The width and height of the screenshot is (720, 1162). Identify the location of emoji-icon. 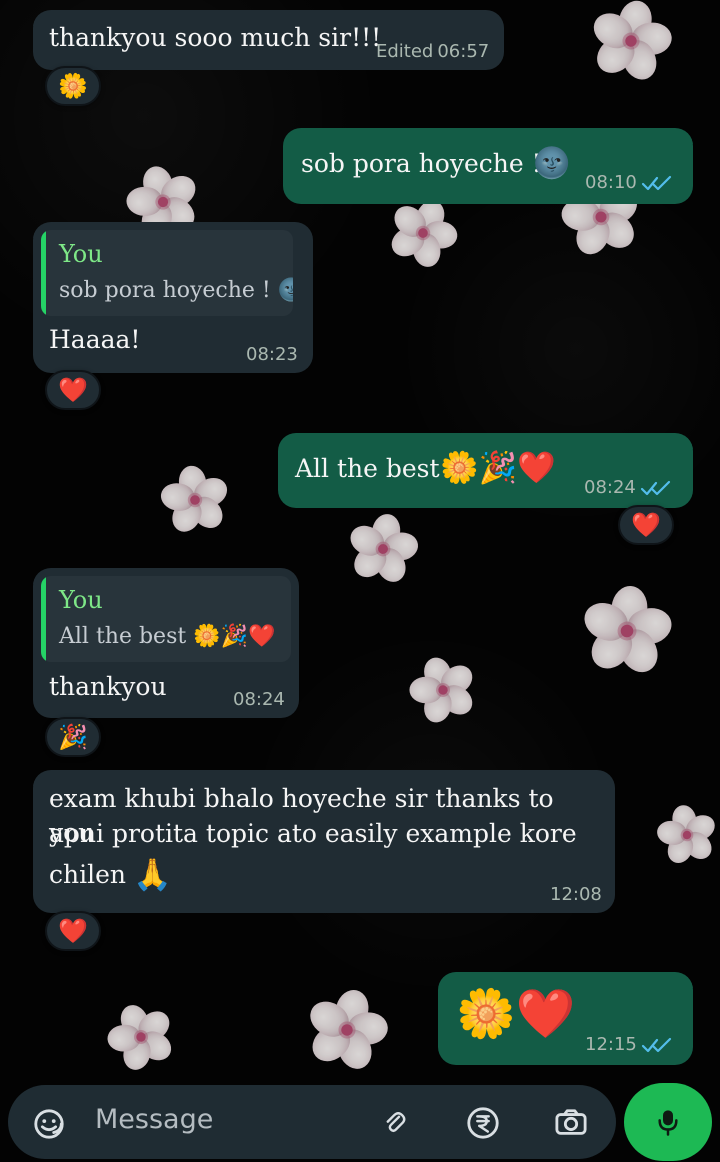
(49, 1124).